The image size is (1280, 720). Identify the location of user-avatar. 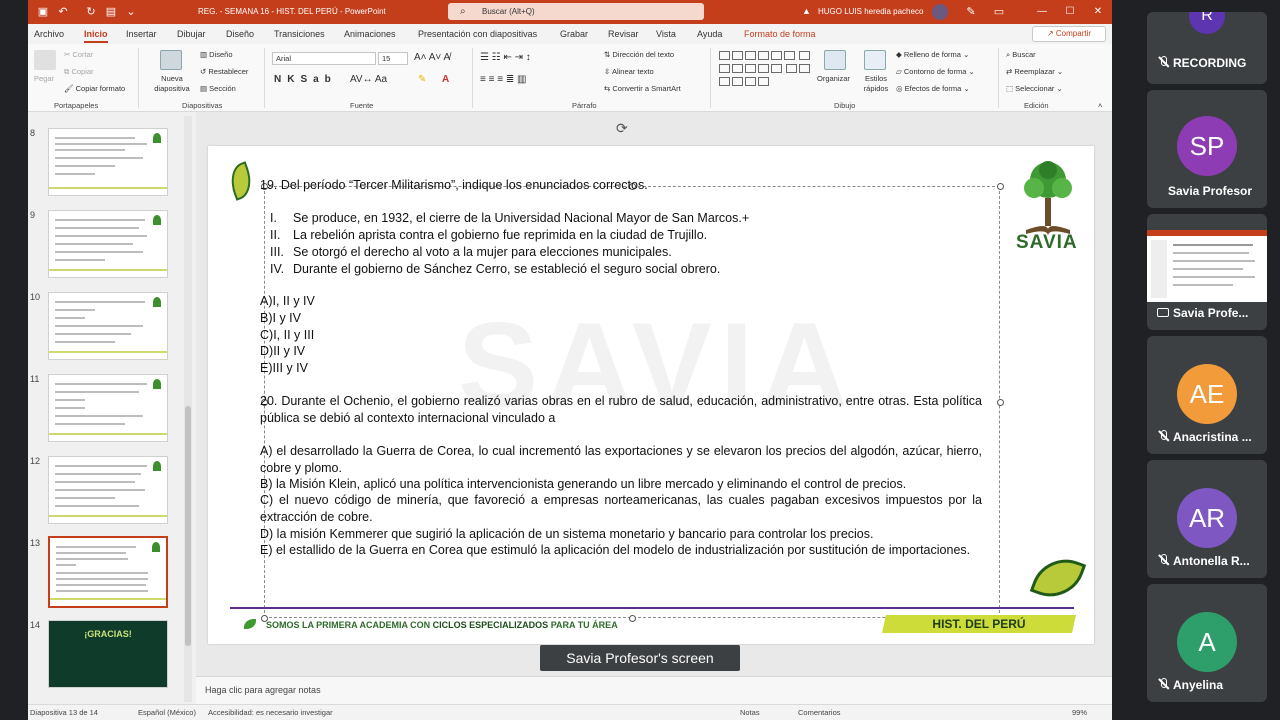
(940, 12).